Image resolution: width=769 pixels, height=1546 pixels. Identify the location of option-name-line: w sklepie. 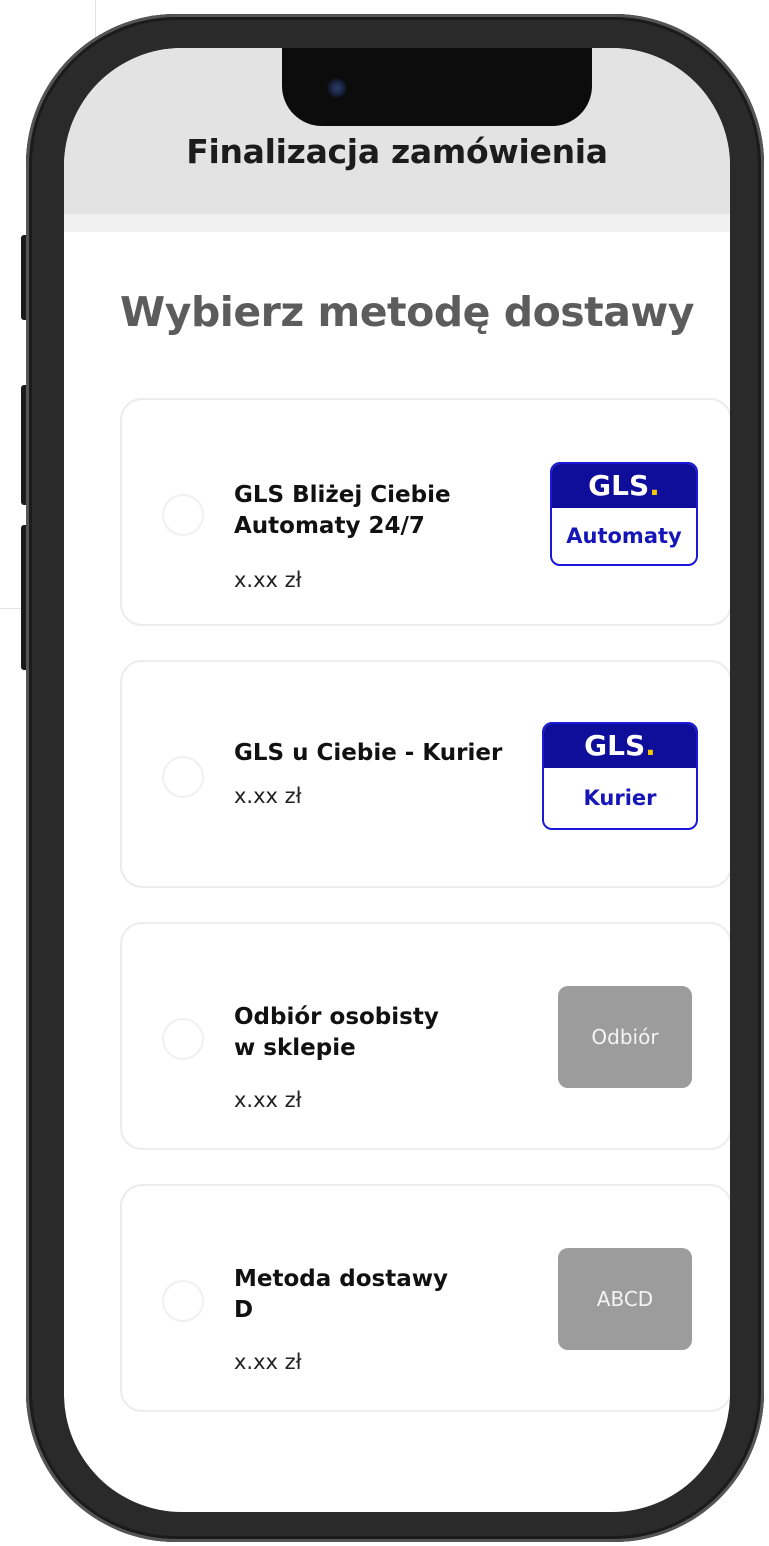
(295, 1048).